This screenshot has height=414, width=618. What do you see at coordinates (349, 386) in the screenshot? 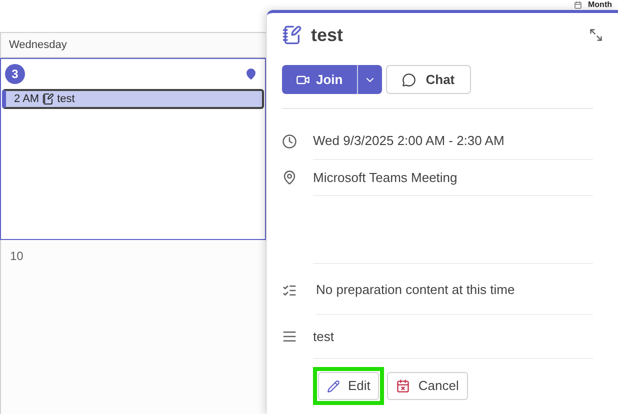
I see `edit-button: Edit` at bounding box center [349, 386].